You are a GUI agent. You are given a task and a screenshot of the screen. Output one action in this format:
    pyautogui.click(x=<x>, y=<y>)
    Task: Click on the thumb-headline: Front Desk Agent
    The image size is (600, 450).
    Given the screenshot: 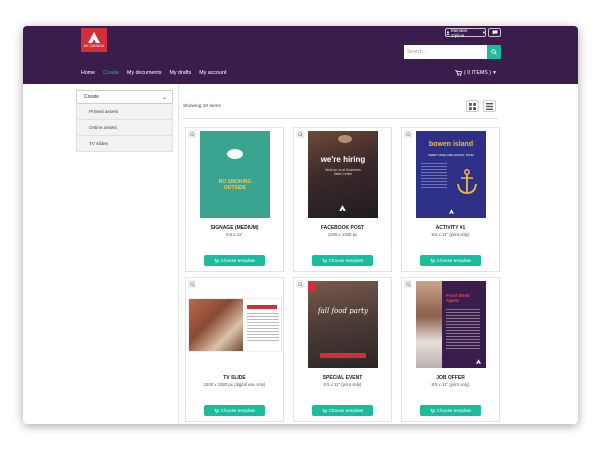 What is the action you would take?
    pyautogui.click(x=458, y=298)
    